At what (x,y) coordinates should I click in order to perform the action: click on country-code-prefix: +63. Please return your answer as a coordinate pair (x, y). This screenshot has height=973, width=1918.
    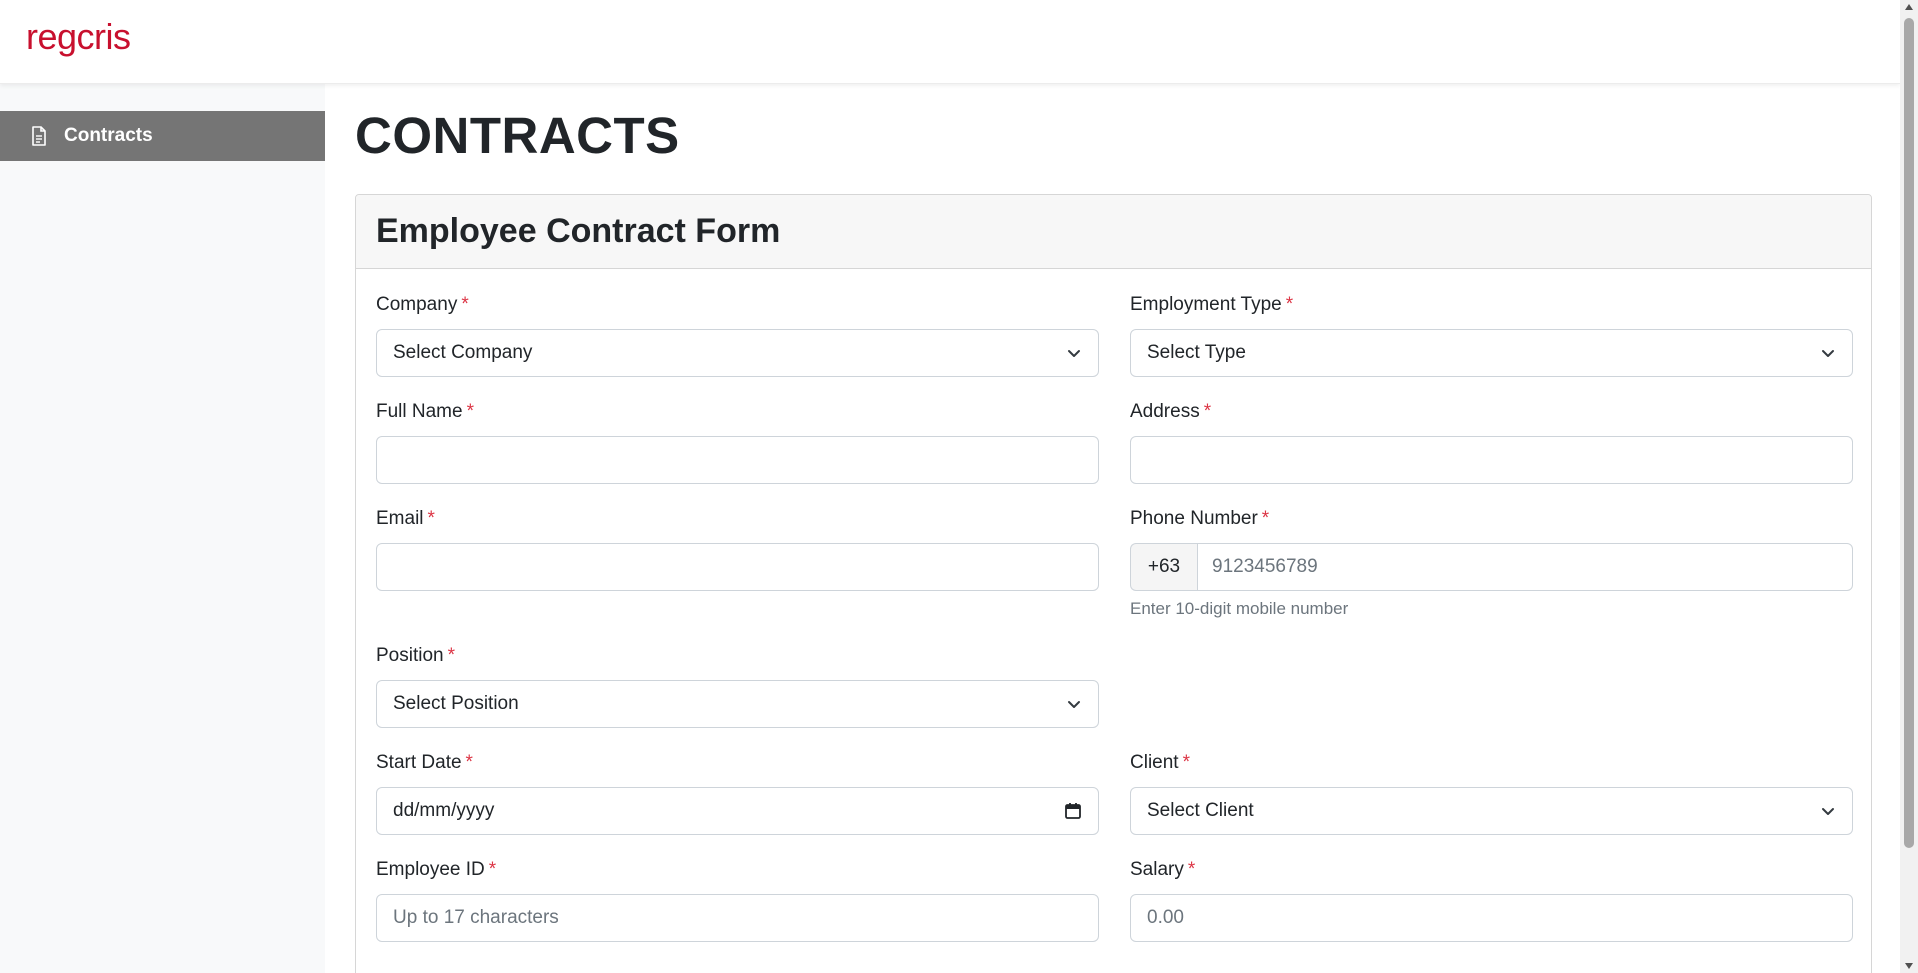
    Looking at the image, I should click on (1163, 567).